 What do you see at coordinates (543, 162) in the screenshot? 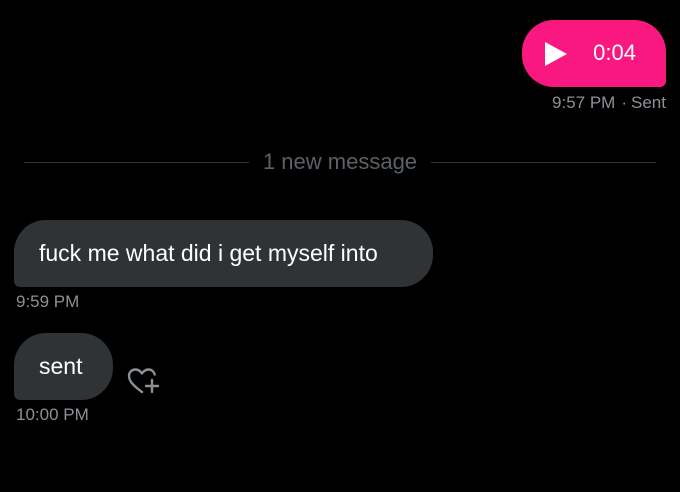
I see `divider-line-right` at bounding box center [543, 162].